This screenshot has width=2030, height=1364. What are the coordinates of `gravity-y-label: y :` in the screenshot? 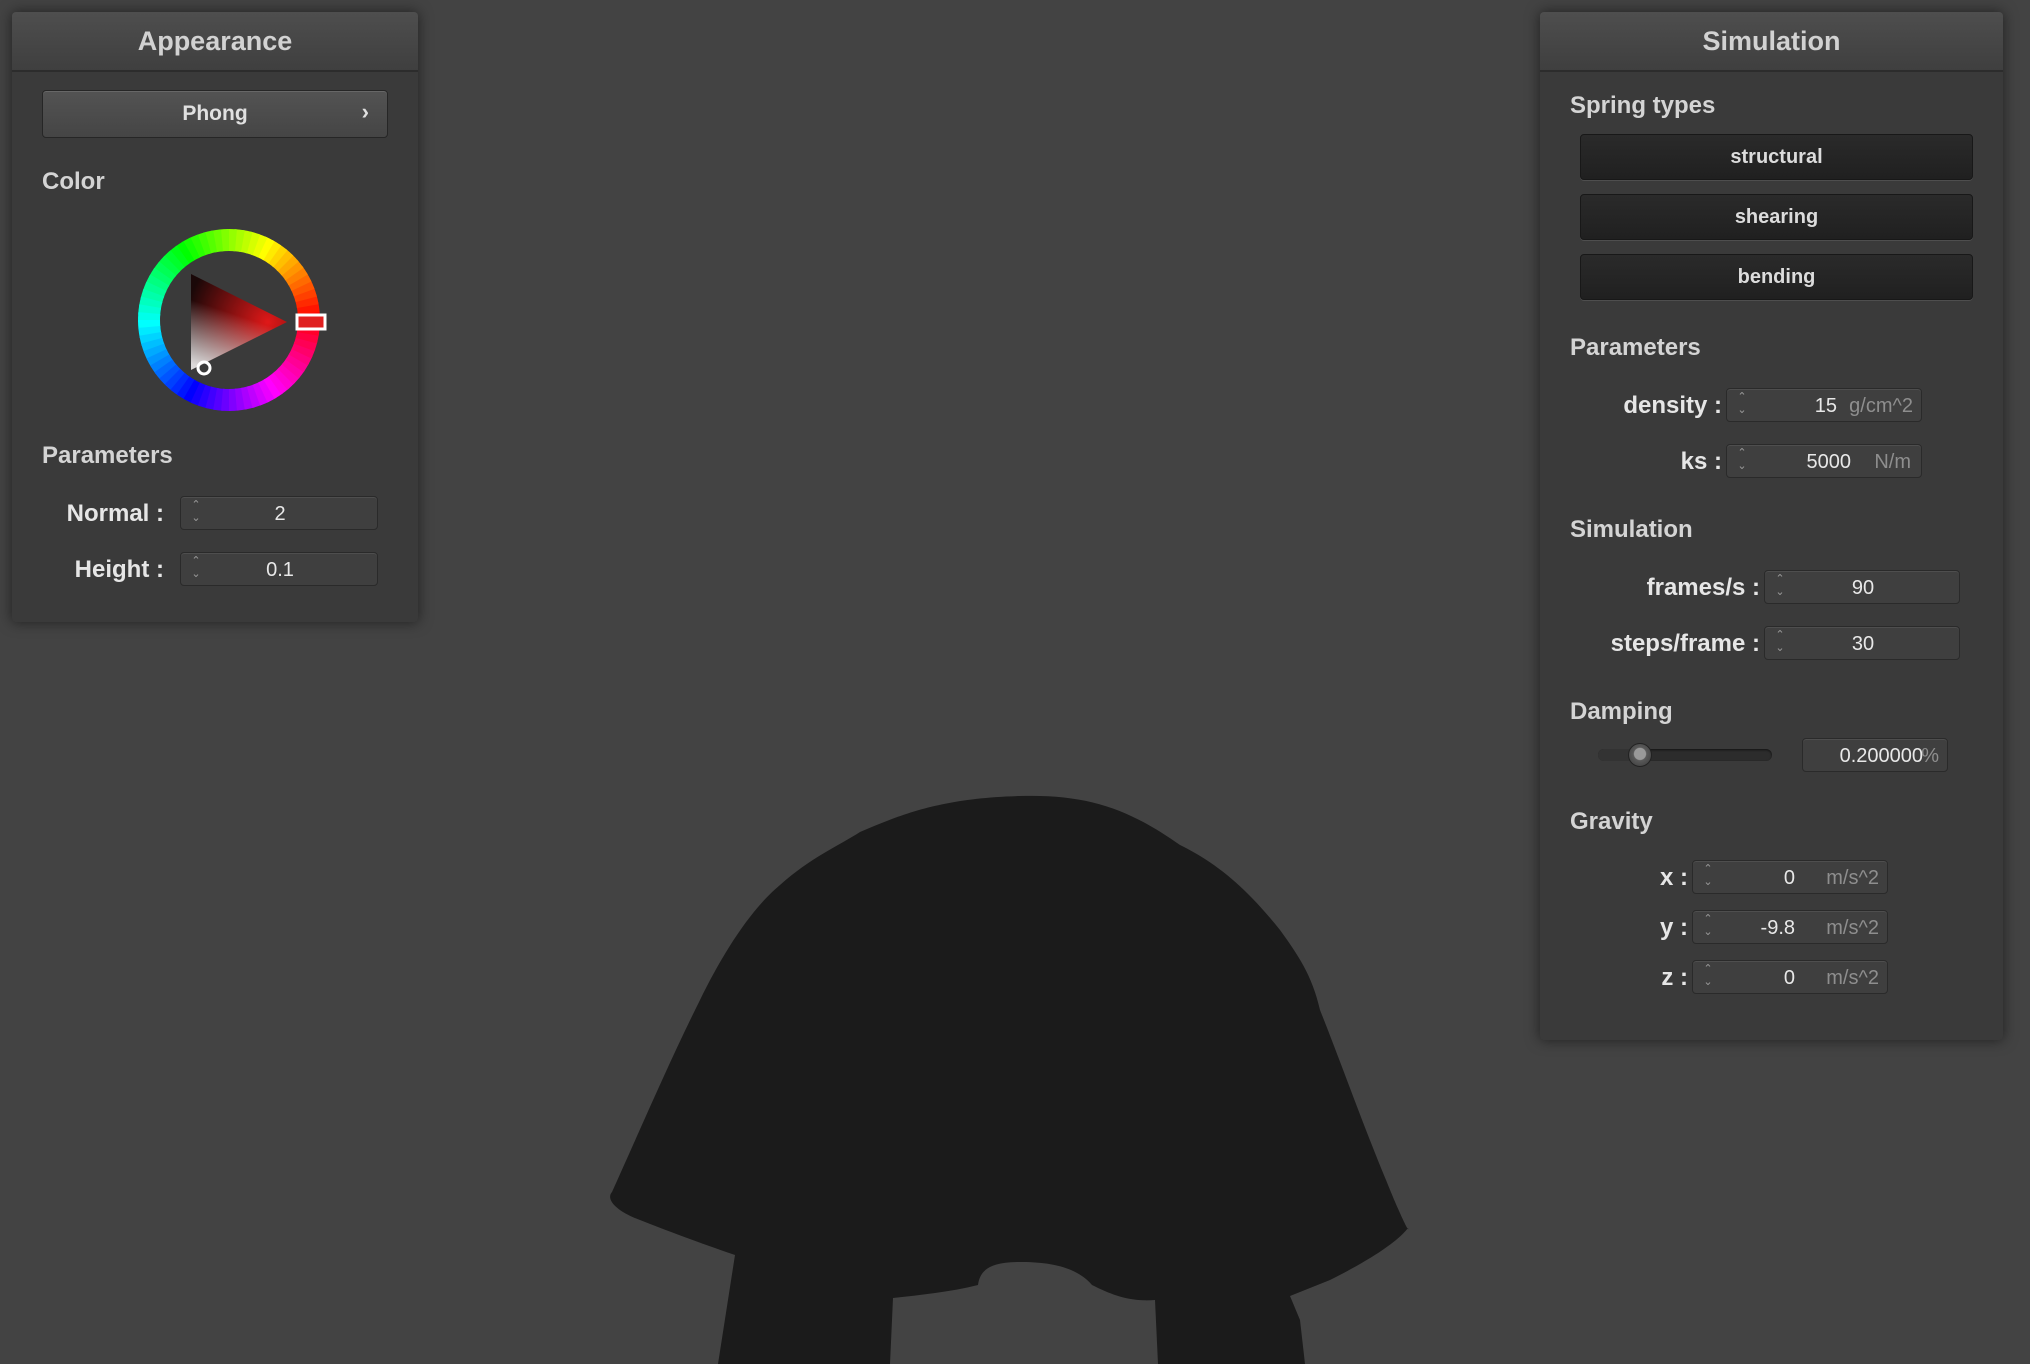 It's located at (1673, 927).